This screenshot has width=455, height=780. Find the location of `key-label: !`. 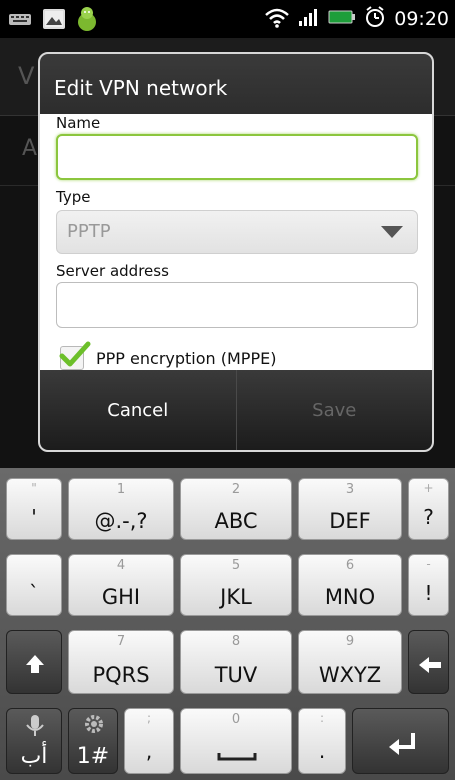

key-label: ! is located at coordinates (428, 593).